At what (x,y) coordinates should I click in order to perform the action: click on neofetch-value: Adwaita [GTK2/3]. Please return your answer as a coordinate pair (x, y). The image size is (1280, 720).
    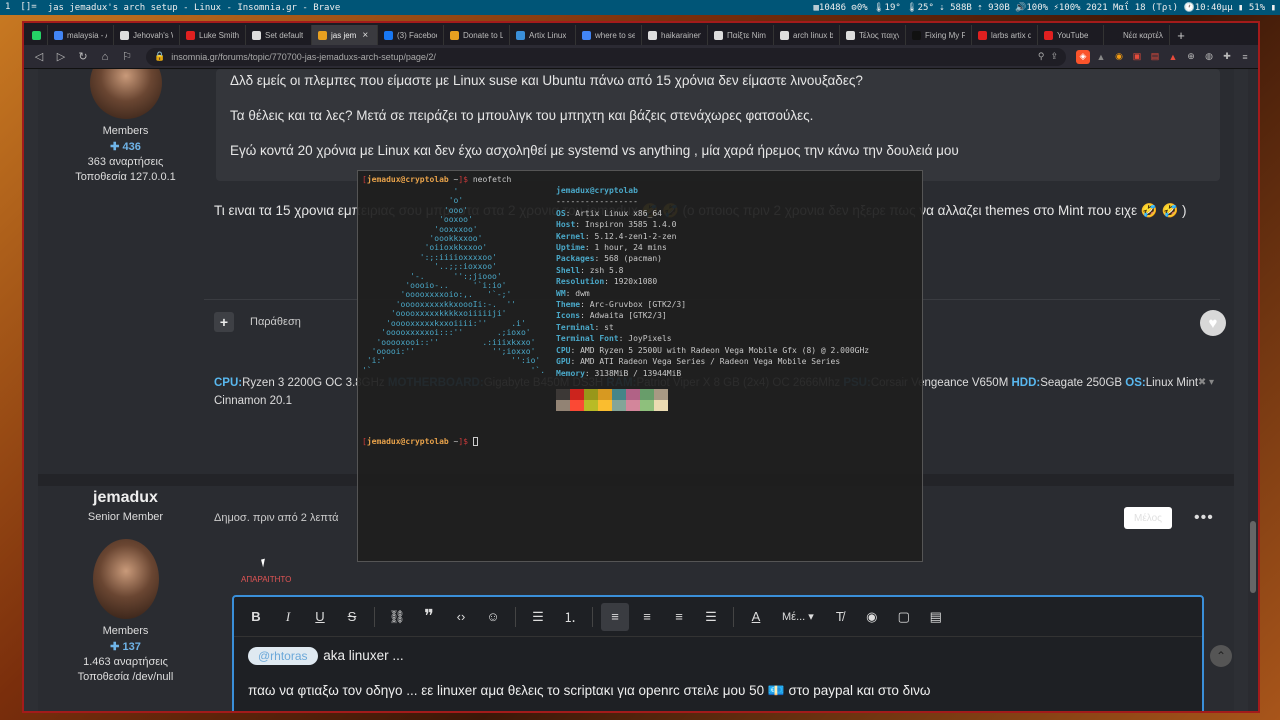
    Looking at the image, I should click on (628, 316).